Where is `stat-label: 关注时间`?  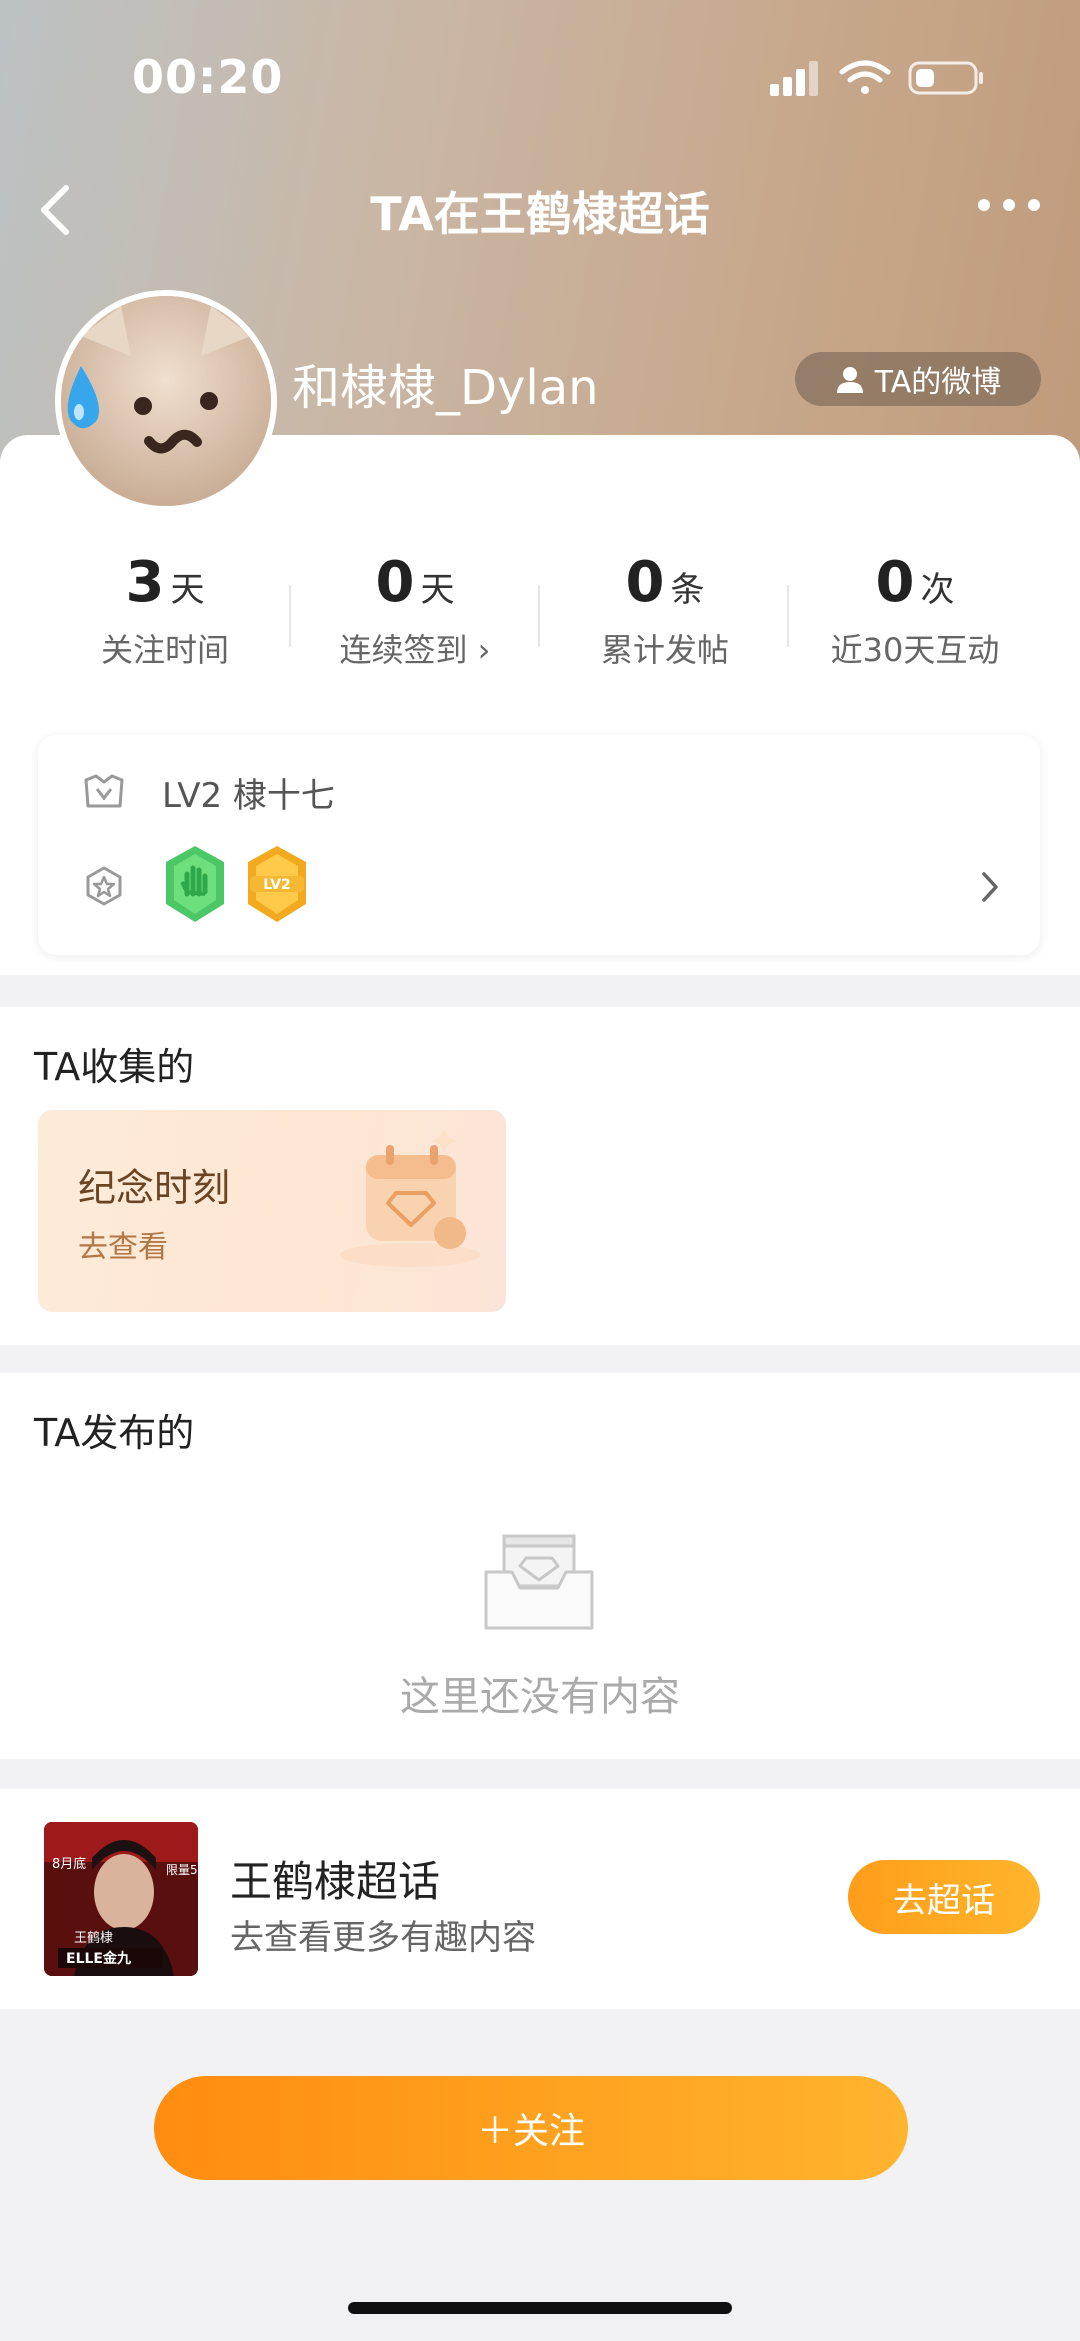
stat-label: 关注时间 is located at coordinates (164, 650).